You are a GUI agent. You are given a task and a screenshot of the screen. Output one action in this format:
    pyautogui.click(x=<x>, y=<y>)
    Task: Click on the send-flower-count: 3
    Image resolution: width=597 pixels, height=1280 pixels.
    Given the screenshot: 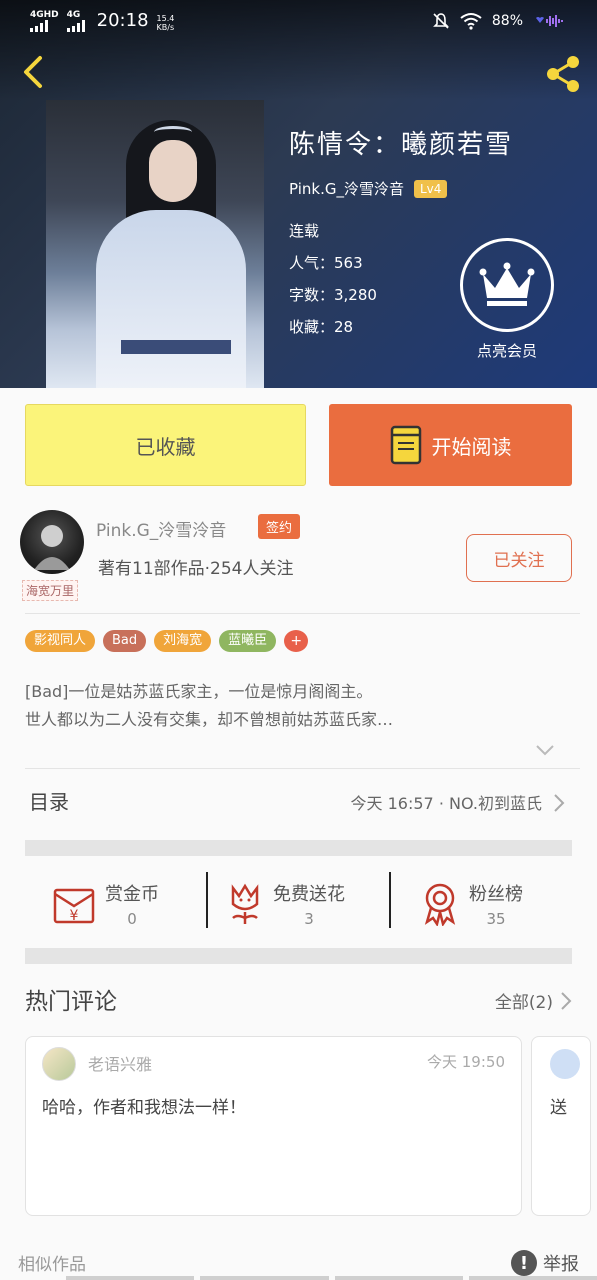 What is the action you would take?
    pyautogui.click(x=309, y=919)
    